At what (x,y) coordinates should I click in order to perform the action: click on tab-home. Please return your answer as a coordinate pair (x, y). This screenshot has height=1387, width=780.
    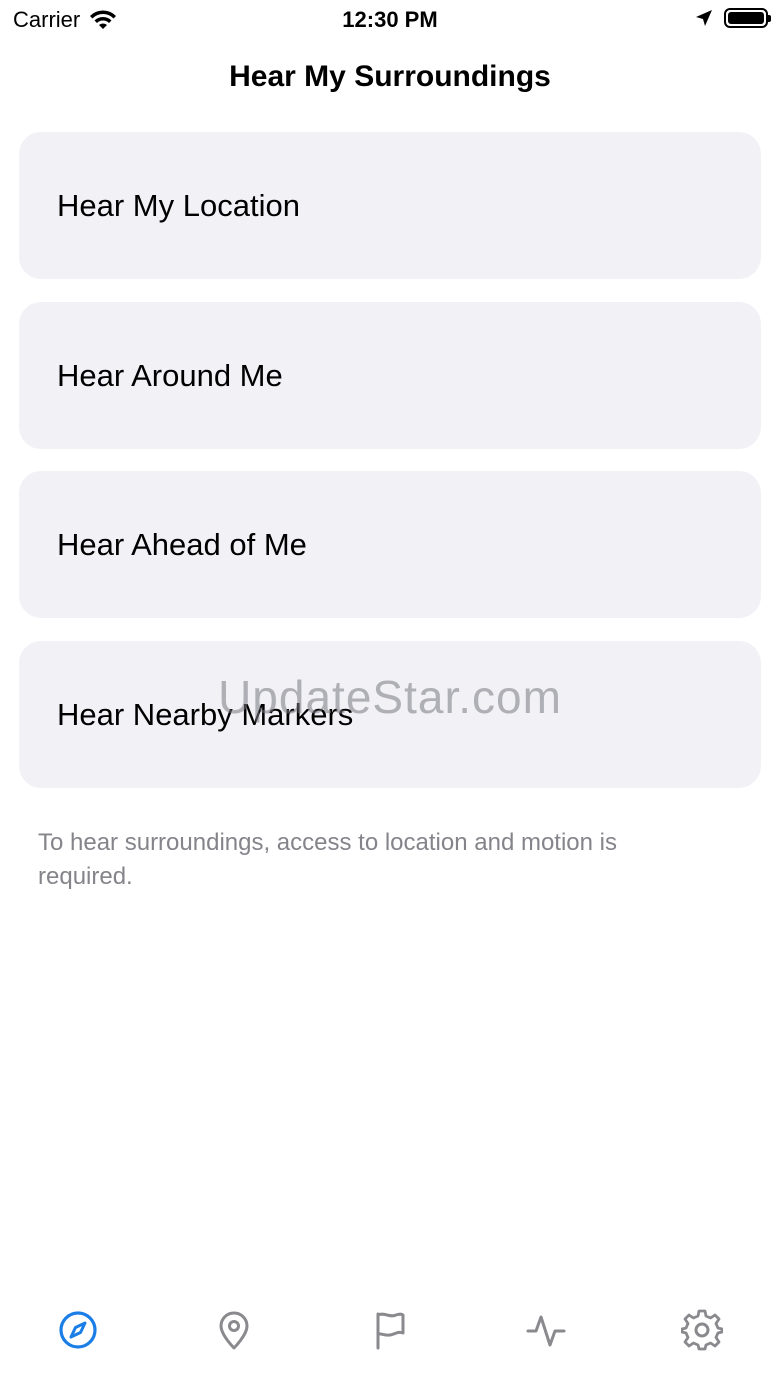
    Looking at the image, I should click on (78, 1330).